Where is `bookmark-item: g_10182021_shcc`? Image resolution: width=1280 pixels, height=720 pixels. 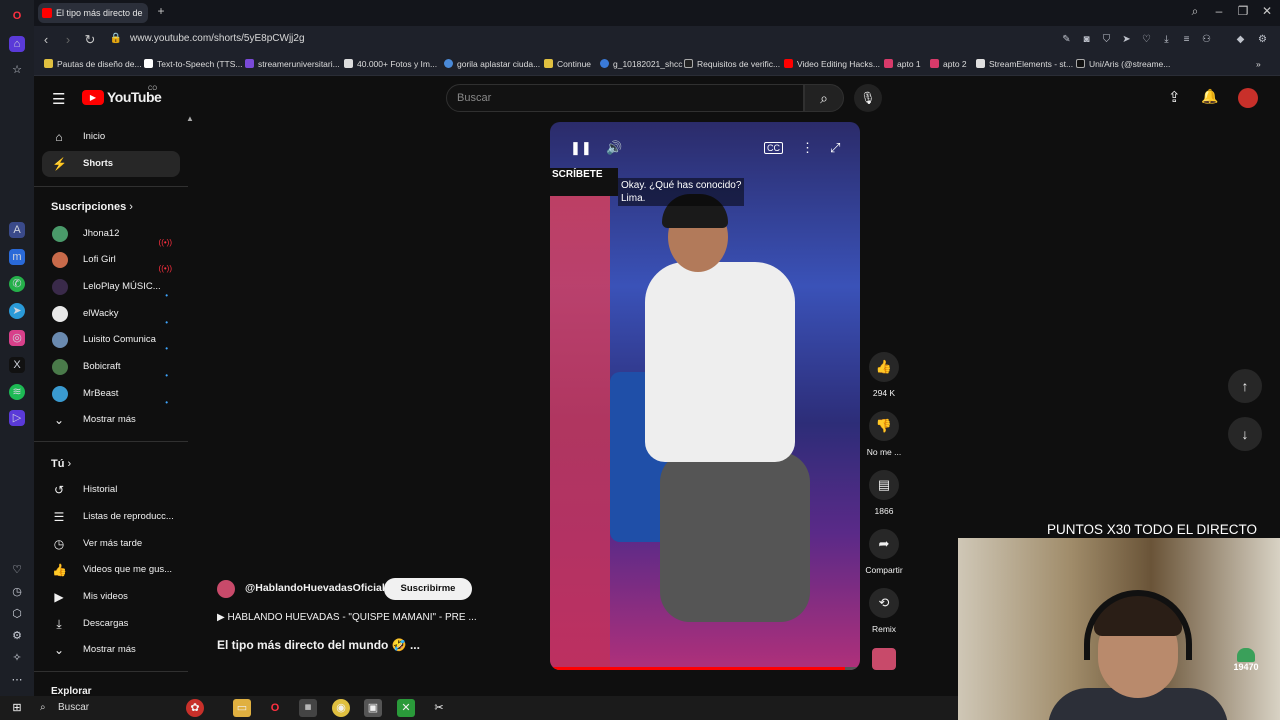
bookmark-item: g_10182021_shcc is located at coordinates (641, 64).